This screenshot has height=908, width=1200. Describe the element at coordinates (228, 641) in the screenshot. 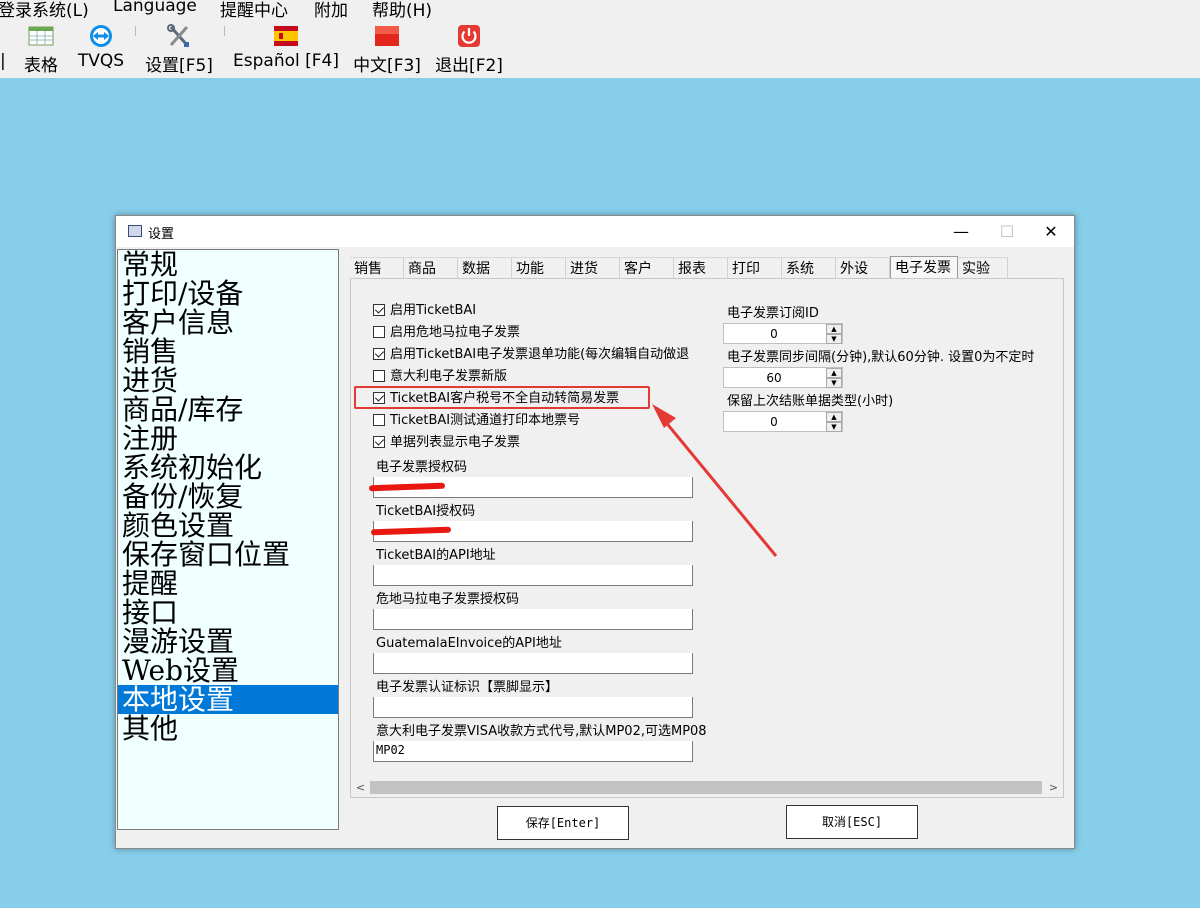

I see `category-item: 漫游设置` at that location.